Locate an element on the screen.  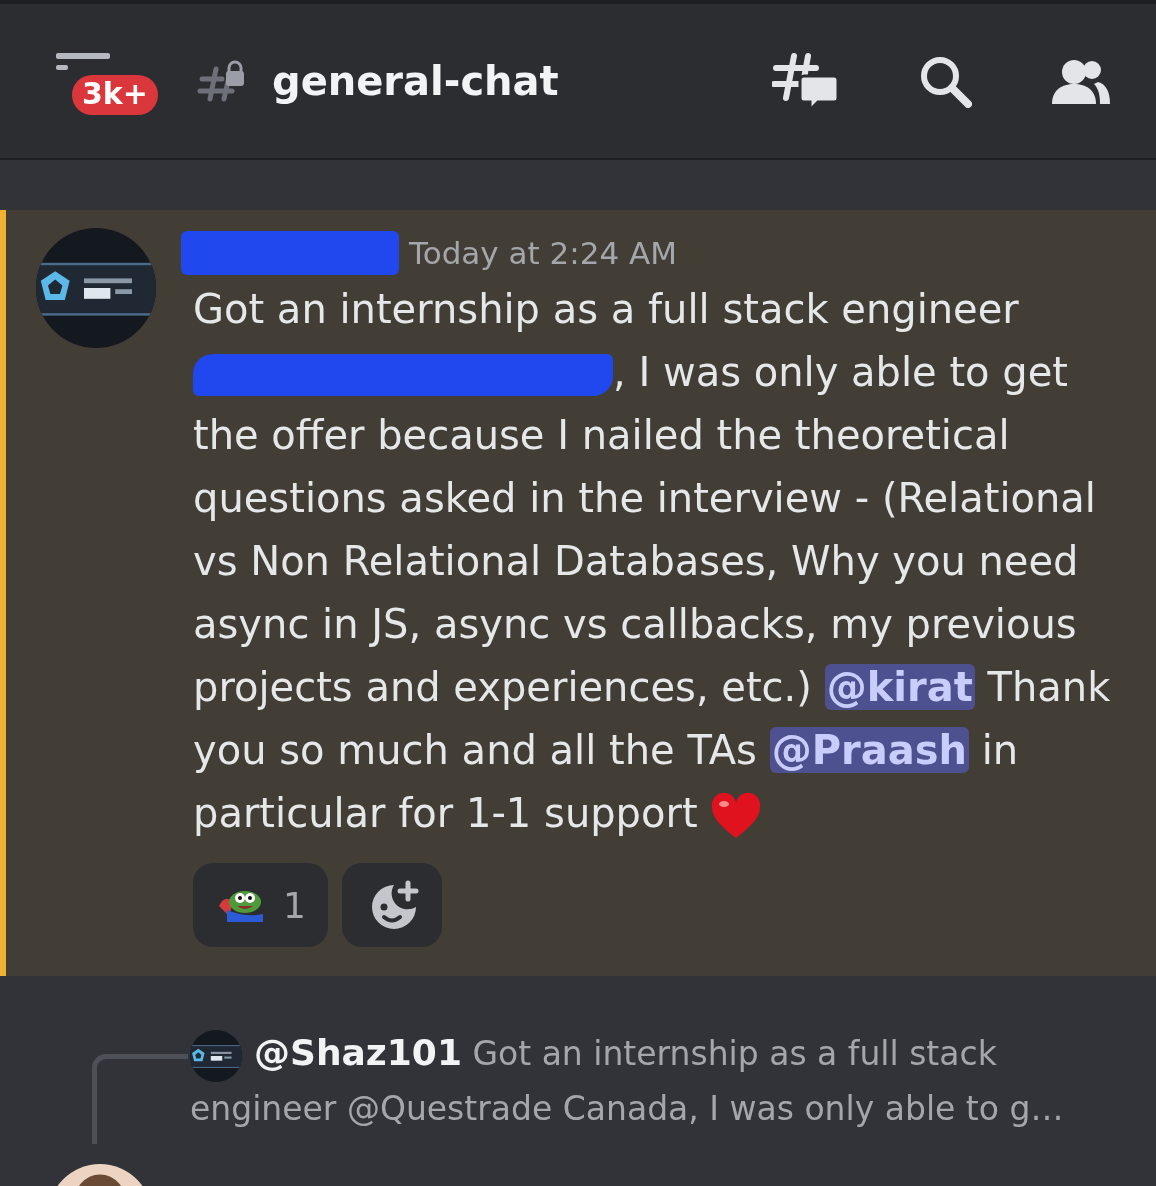
menu-icon is located at coordinates (83, 61).